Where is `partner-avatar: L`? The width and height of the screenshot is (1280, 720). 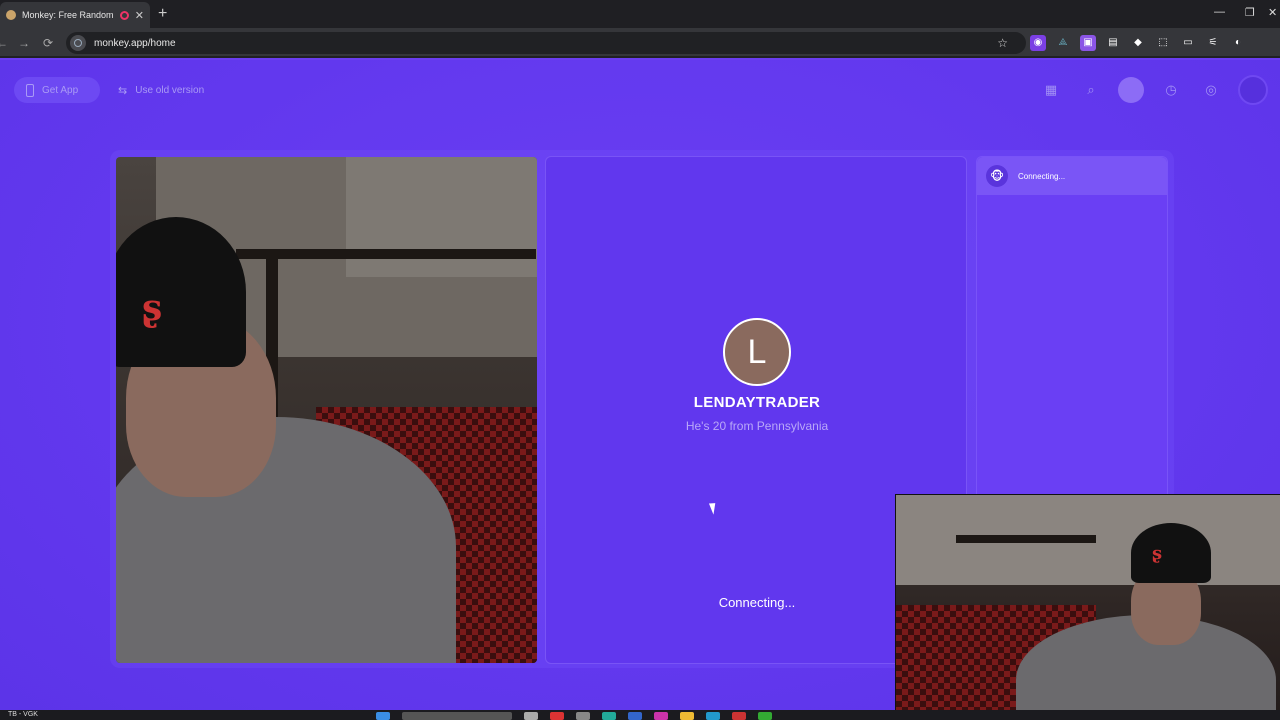 partner-avatar: L is located at coordinates (757, 352).